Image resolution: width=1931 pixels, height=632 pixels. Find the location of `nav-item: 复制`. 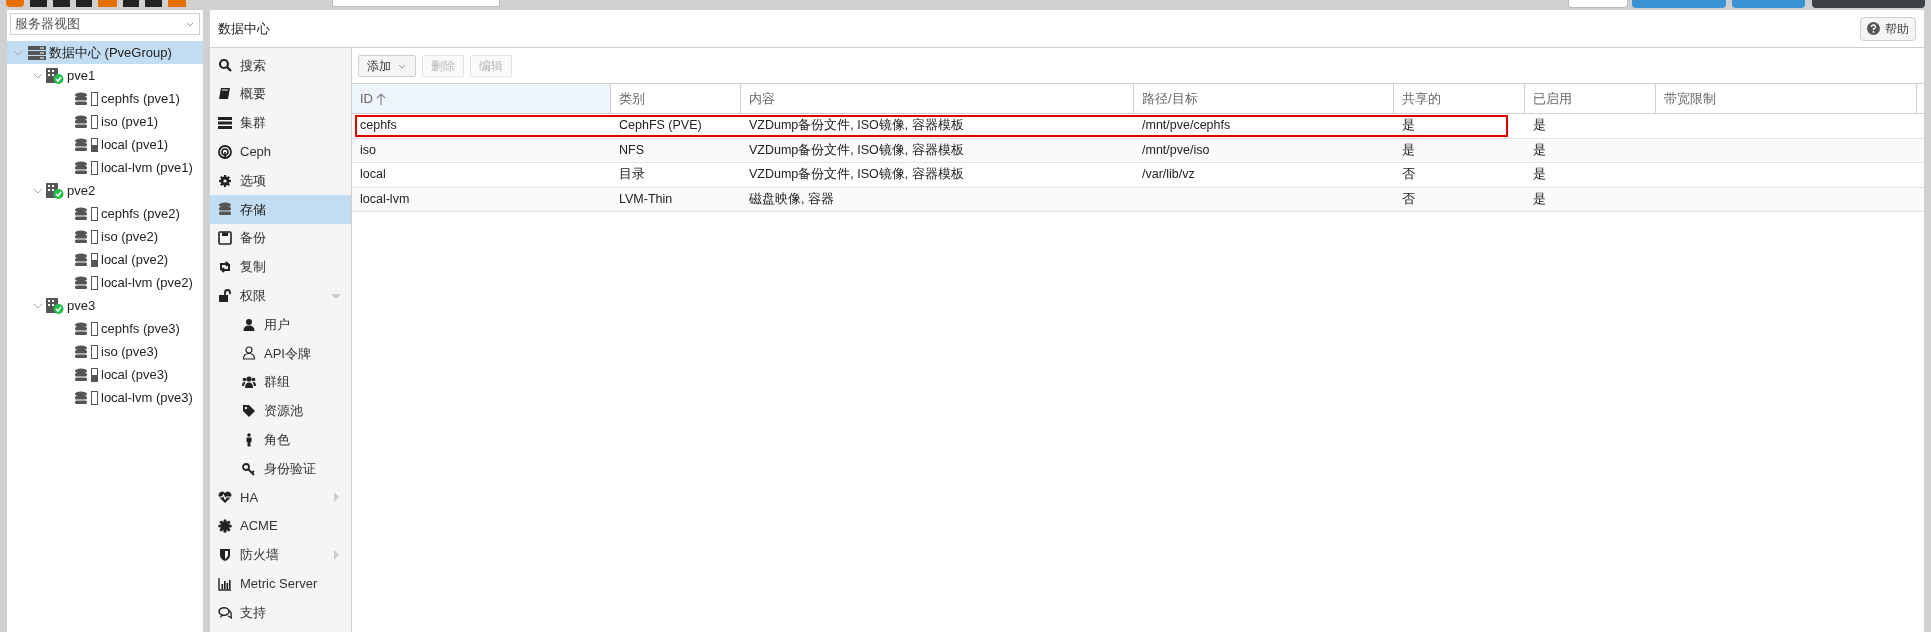

nav-item: 复制 is located at coordinates (280, 267).